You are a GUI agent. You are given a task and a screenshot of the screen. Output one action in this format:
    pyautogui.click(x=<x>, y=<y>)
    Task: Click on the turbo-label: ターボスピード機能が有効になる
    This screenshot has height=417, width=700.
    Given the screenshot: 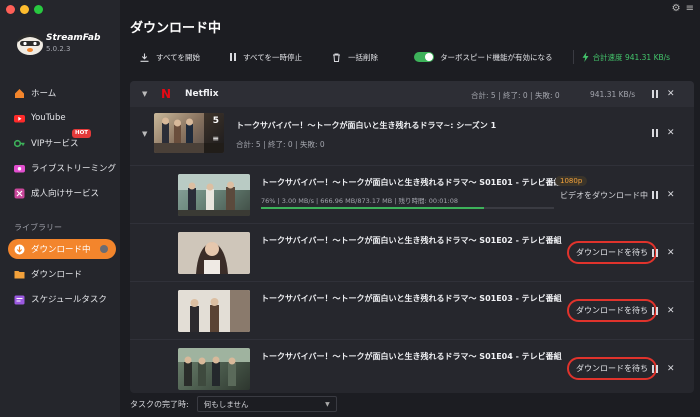 What is the action you would take?
    pyautogui.click(x=496, y=57)
    